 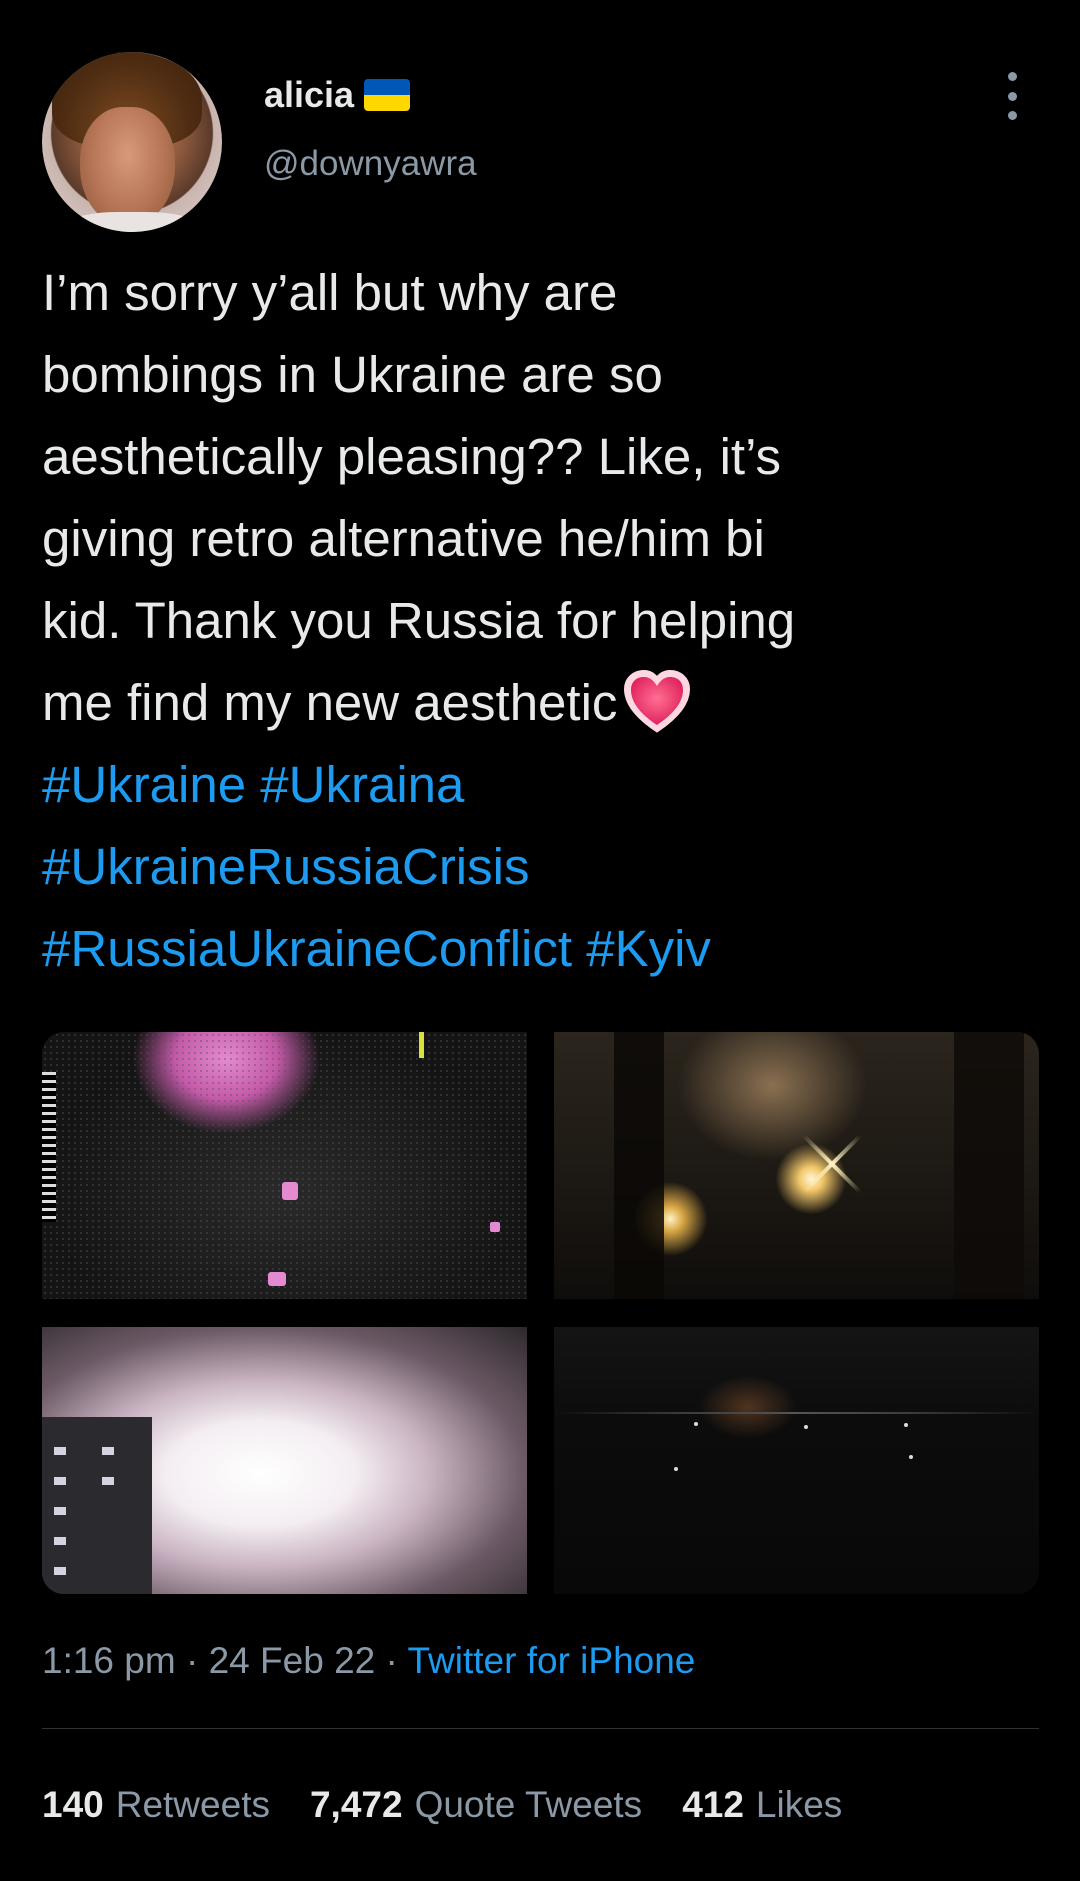 What do you see at coordinates (127, 167) in the screenshot?
I see `avatar-face` at bounding box center [127, 167].